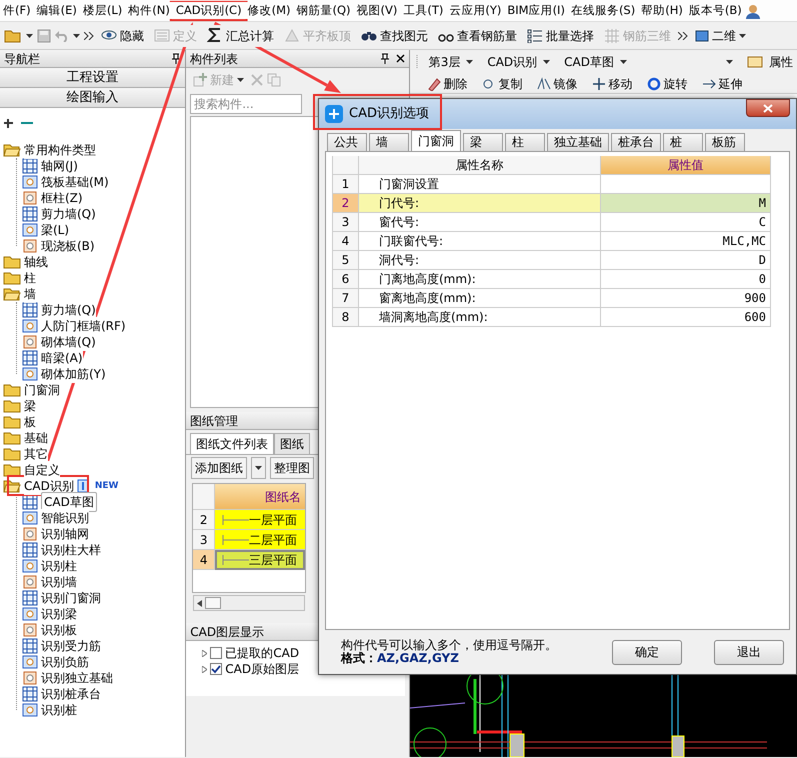  What do you see at coordinates (480, 222) in the screenshot?
I see `table-cell: 窗代号:` at bounding box center [480, 222].